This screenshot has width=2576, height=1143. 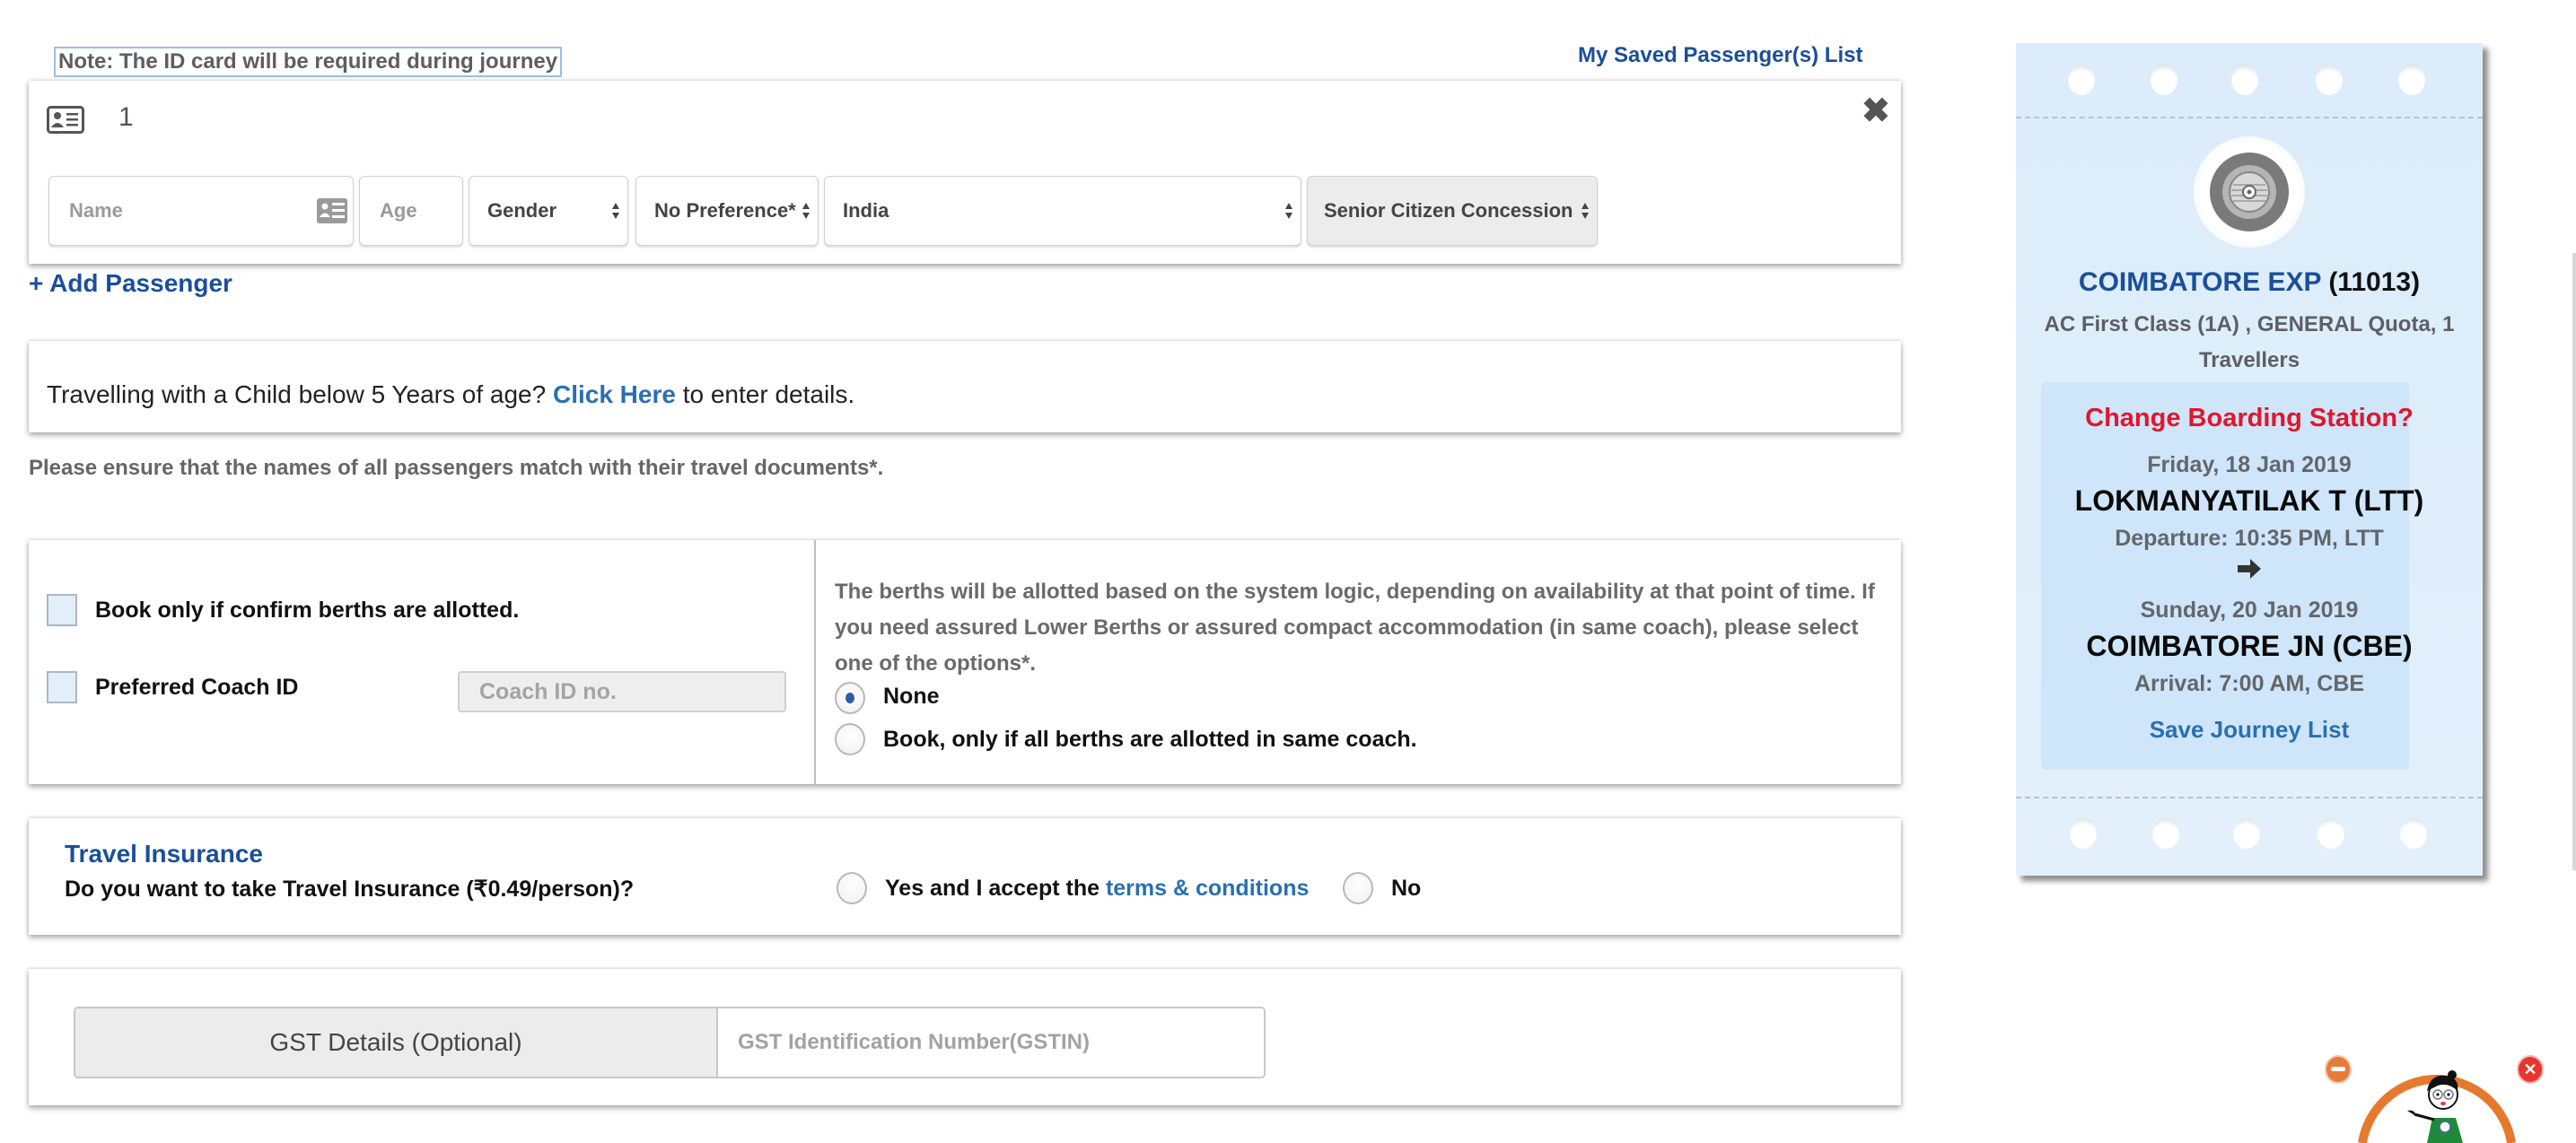 I want to click on saved-passenger-card-icon, so click(x=332, y=210).